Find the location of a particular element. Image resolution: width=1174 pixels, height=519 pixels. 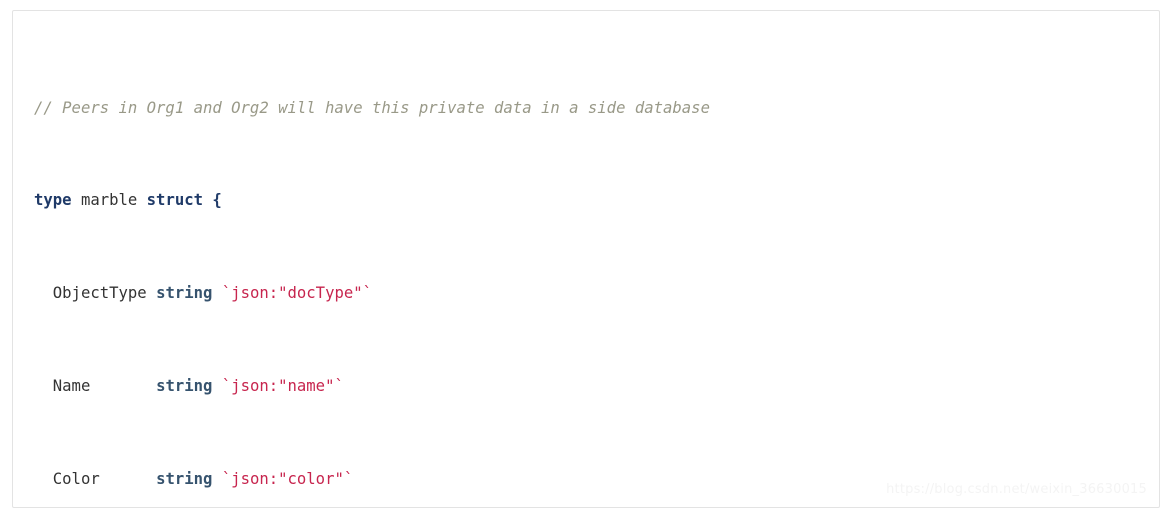

struct-name-marble: marble is located at coordinates (109, 200).